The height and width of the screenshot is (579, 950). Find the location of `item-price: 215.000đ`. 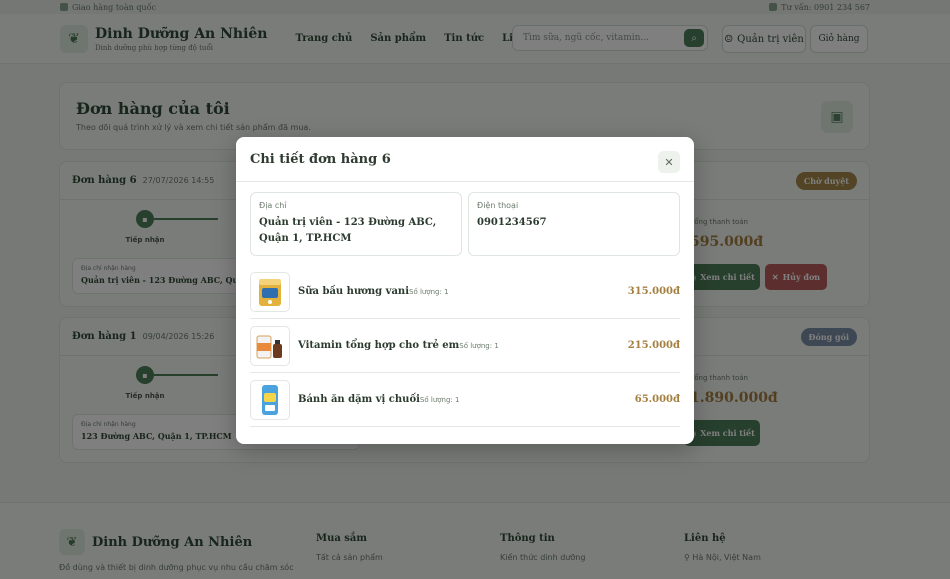

item-price: 215.000đ is located at coordinates (653, 345).